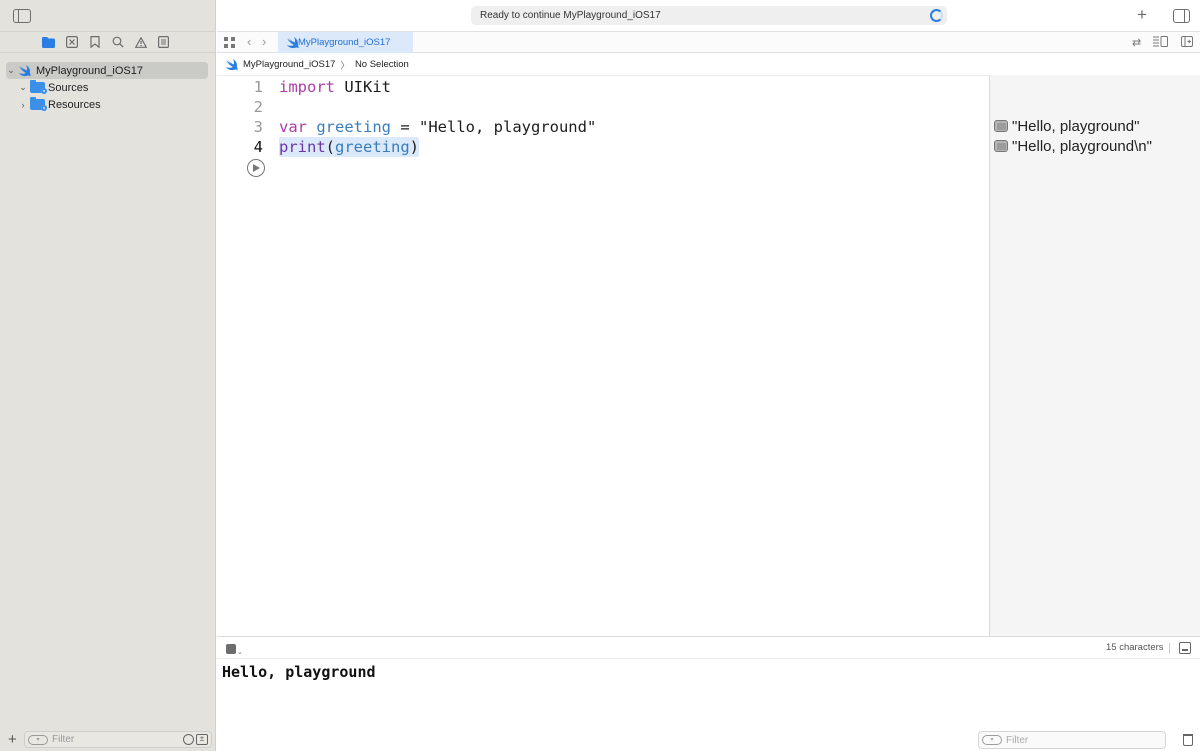  I want to click on swap-arrows-icon: ⇄, so click(1136, 42).